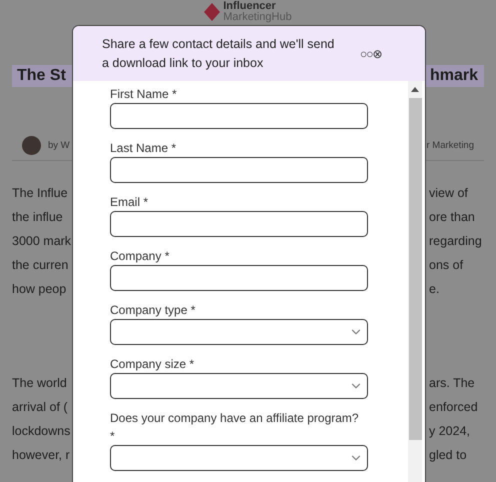  I want to click on paragraph-text: lockdowns, so click(41, 431).